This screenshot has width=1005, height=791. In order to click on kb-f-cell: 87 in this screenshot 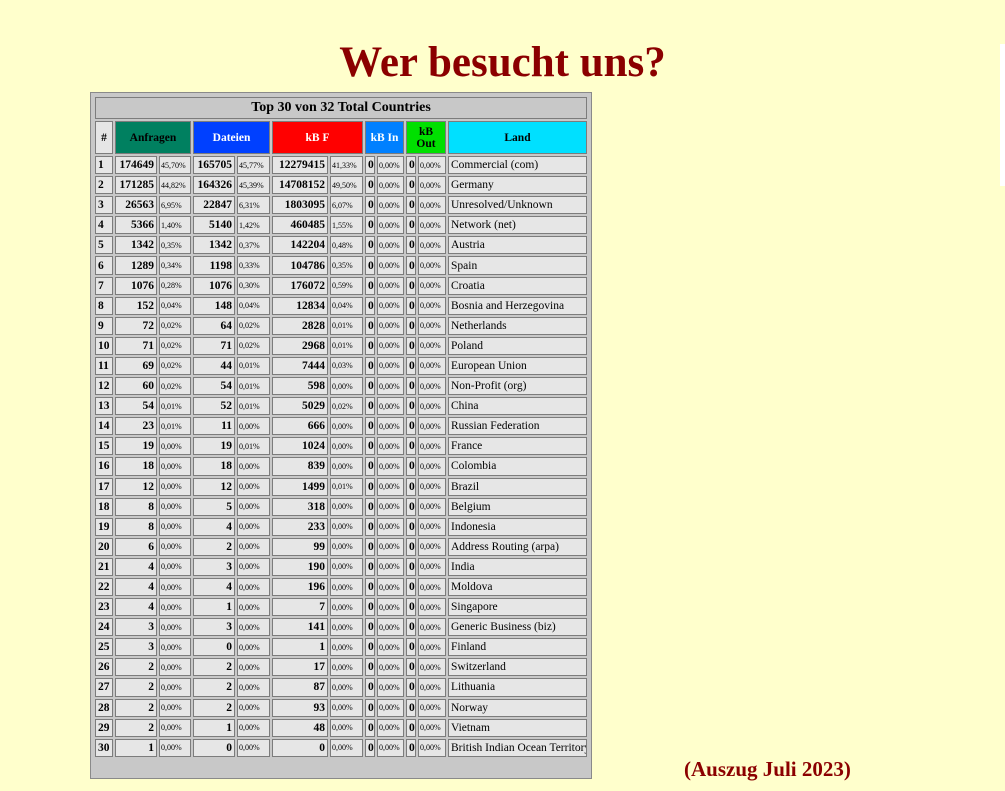, I will do `click(300, 687)`.